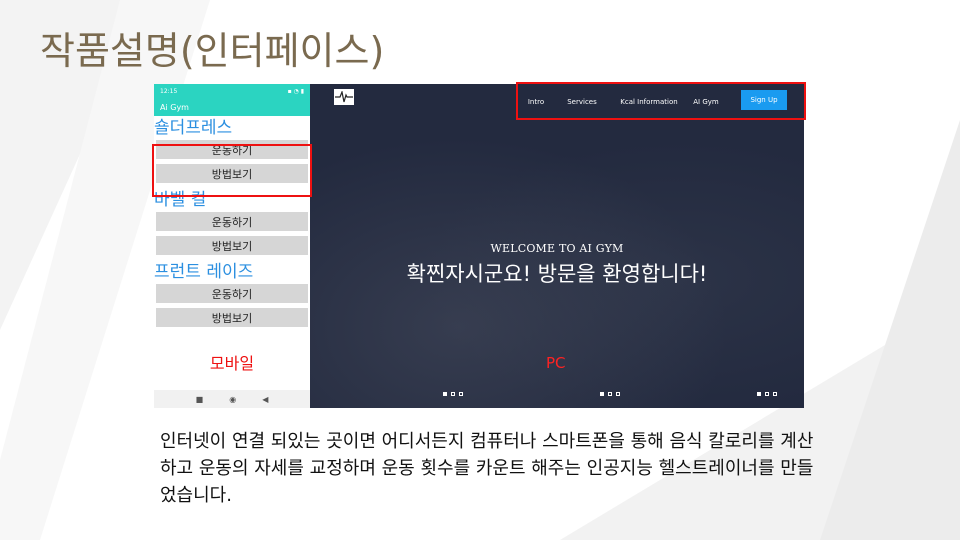 This screenshot has height=540, width=960. I want to click on home-nav-icon: ◉, so click(232, 399).